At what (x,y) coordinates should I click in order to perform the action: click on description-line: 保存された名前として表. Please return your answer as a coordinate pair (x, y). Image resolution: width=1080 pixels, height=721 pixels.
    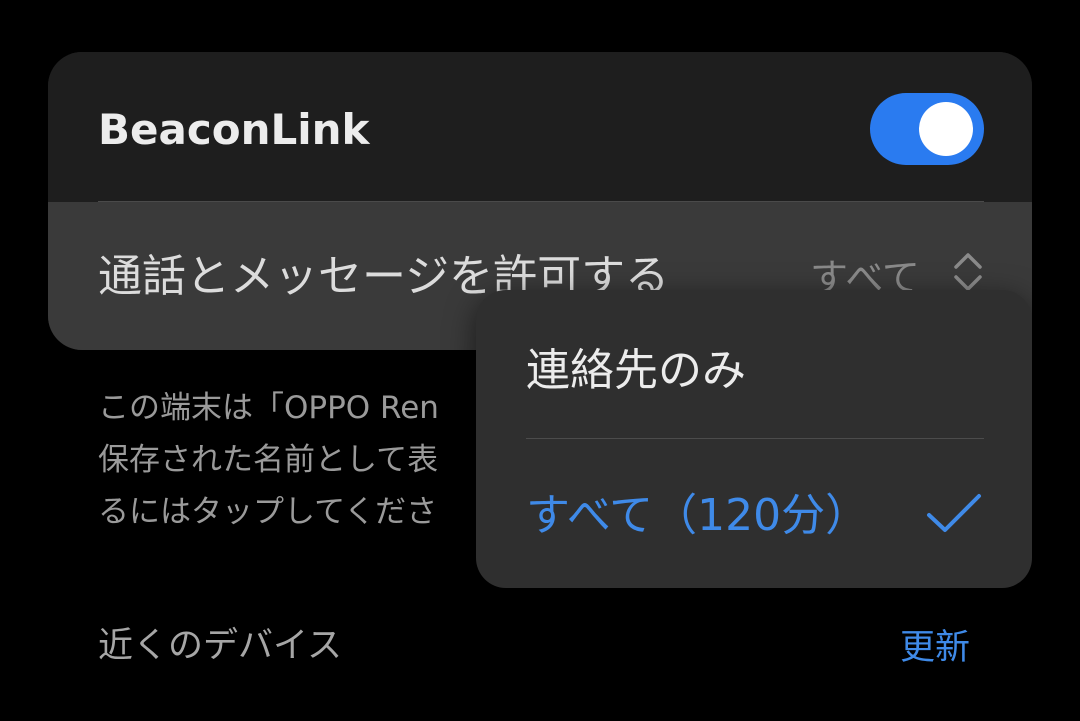
    Looking at the image, I should click on (268, 460).